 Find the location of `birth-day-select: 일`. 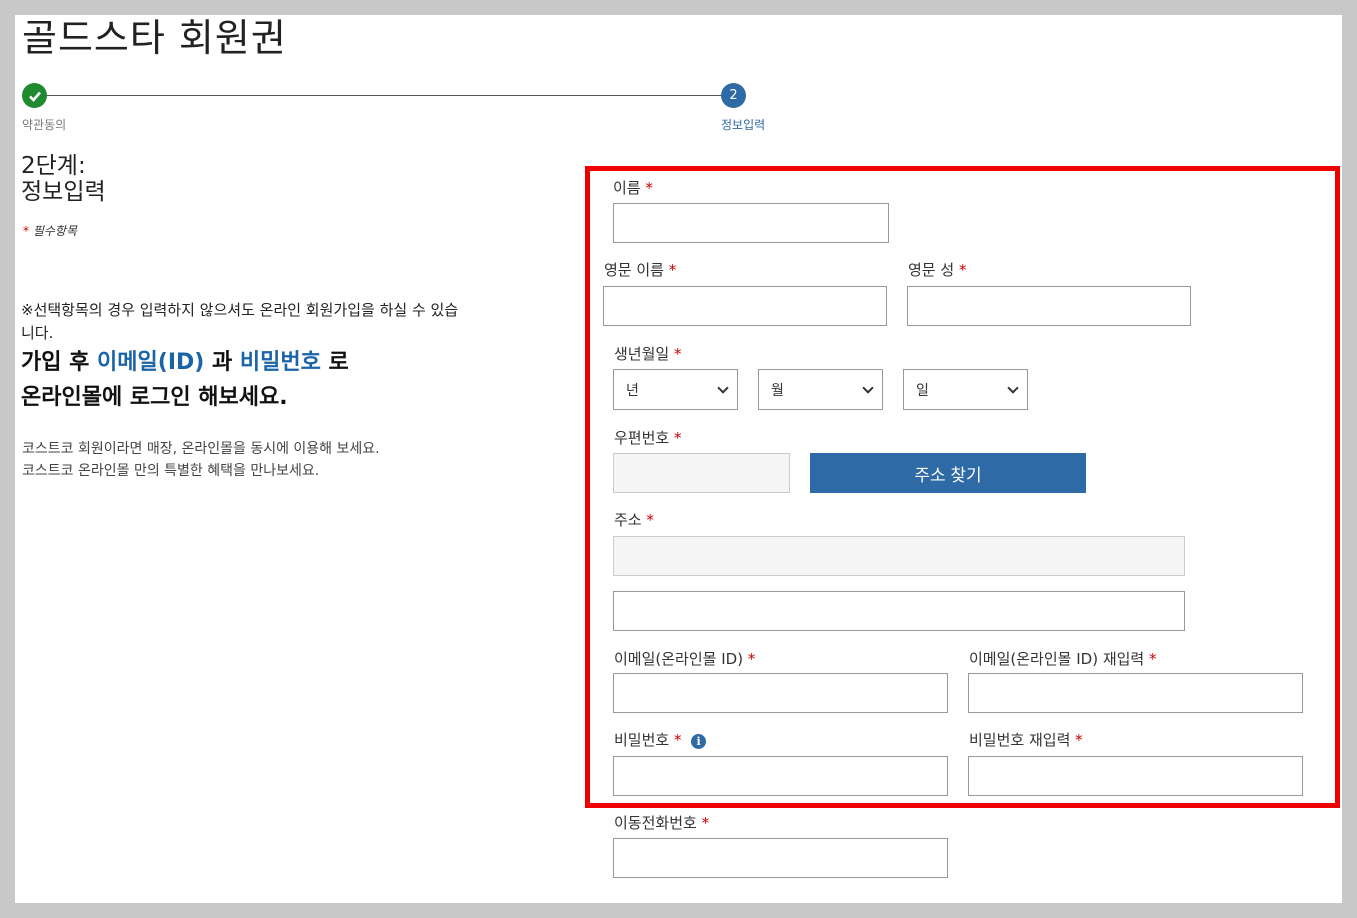

birth-day-select: 일 is located at coordinates (965, 389).